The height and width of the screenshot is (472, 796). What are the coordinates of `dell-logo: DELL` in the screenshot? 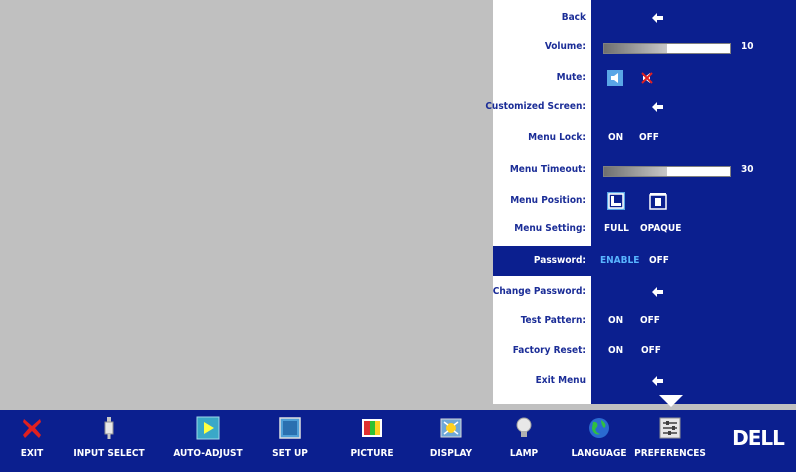 It's located at (759, 437).